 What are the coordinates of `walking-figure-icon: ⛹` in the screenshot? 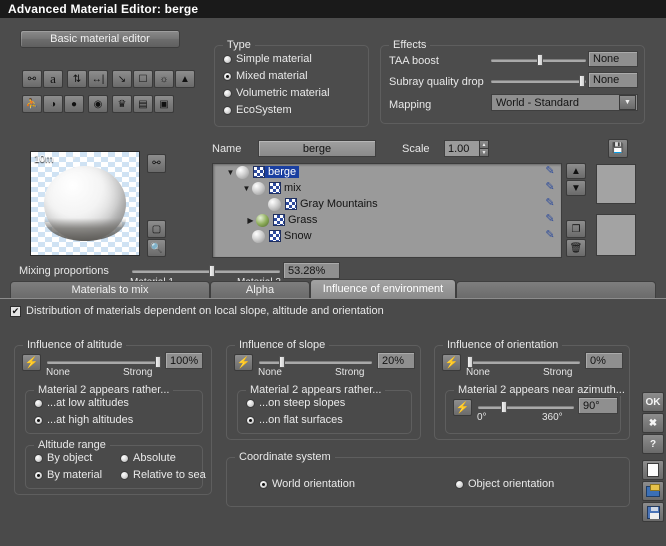 It's located at (32, 104).